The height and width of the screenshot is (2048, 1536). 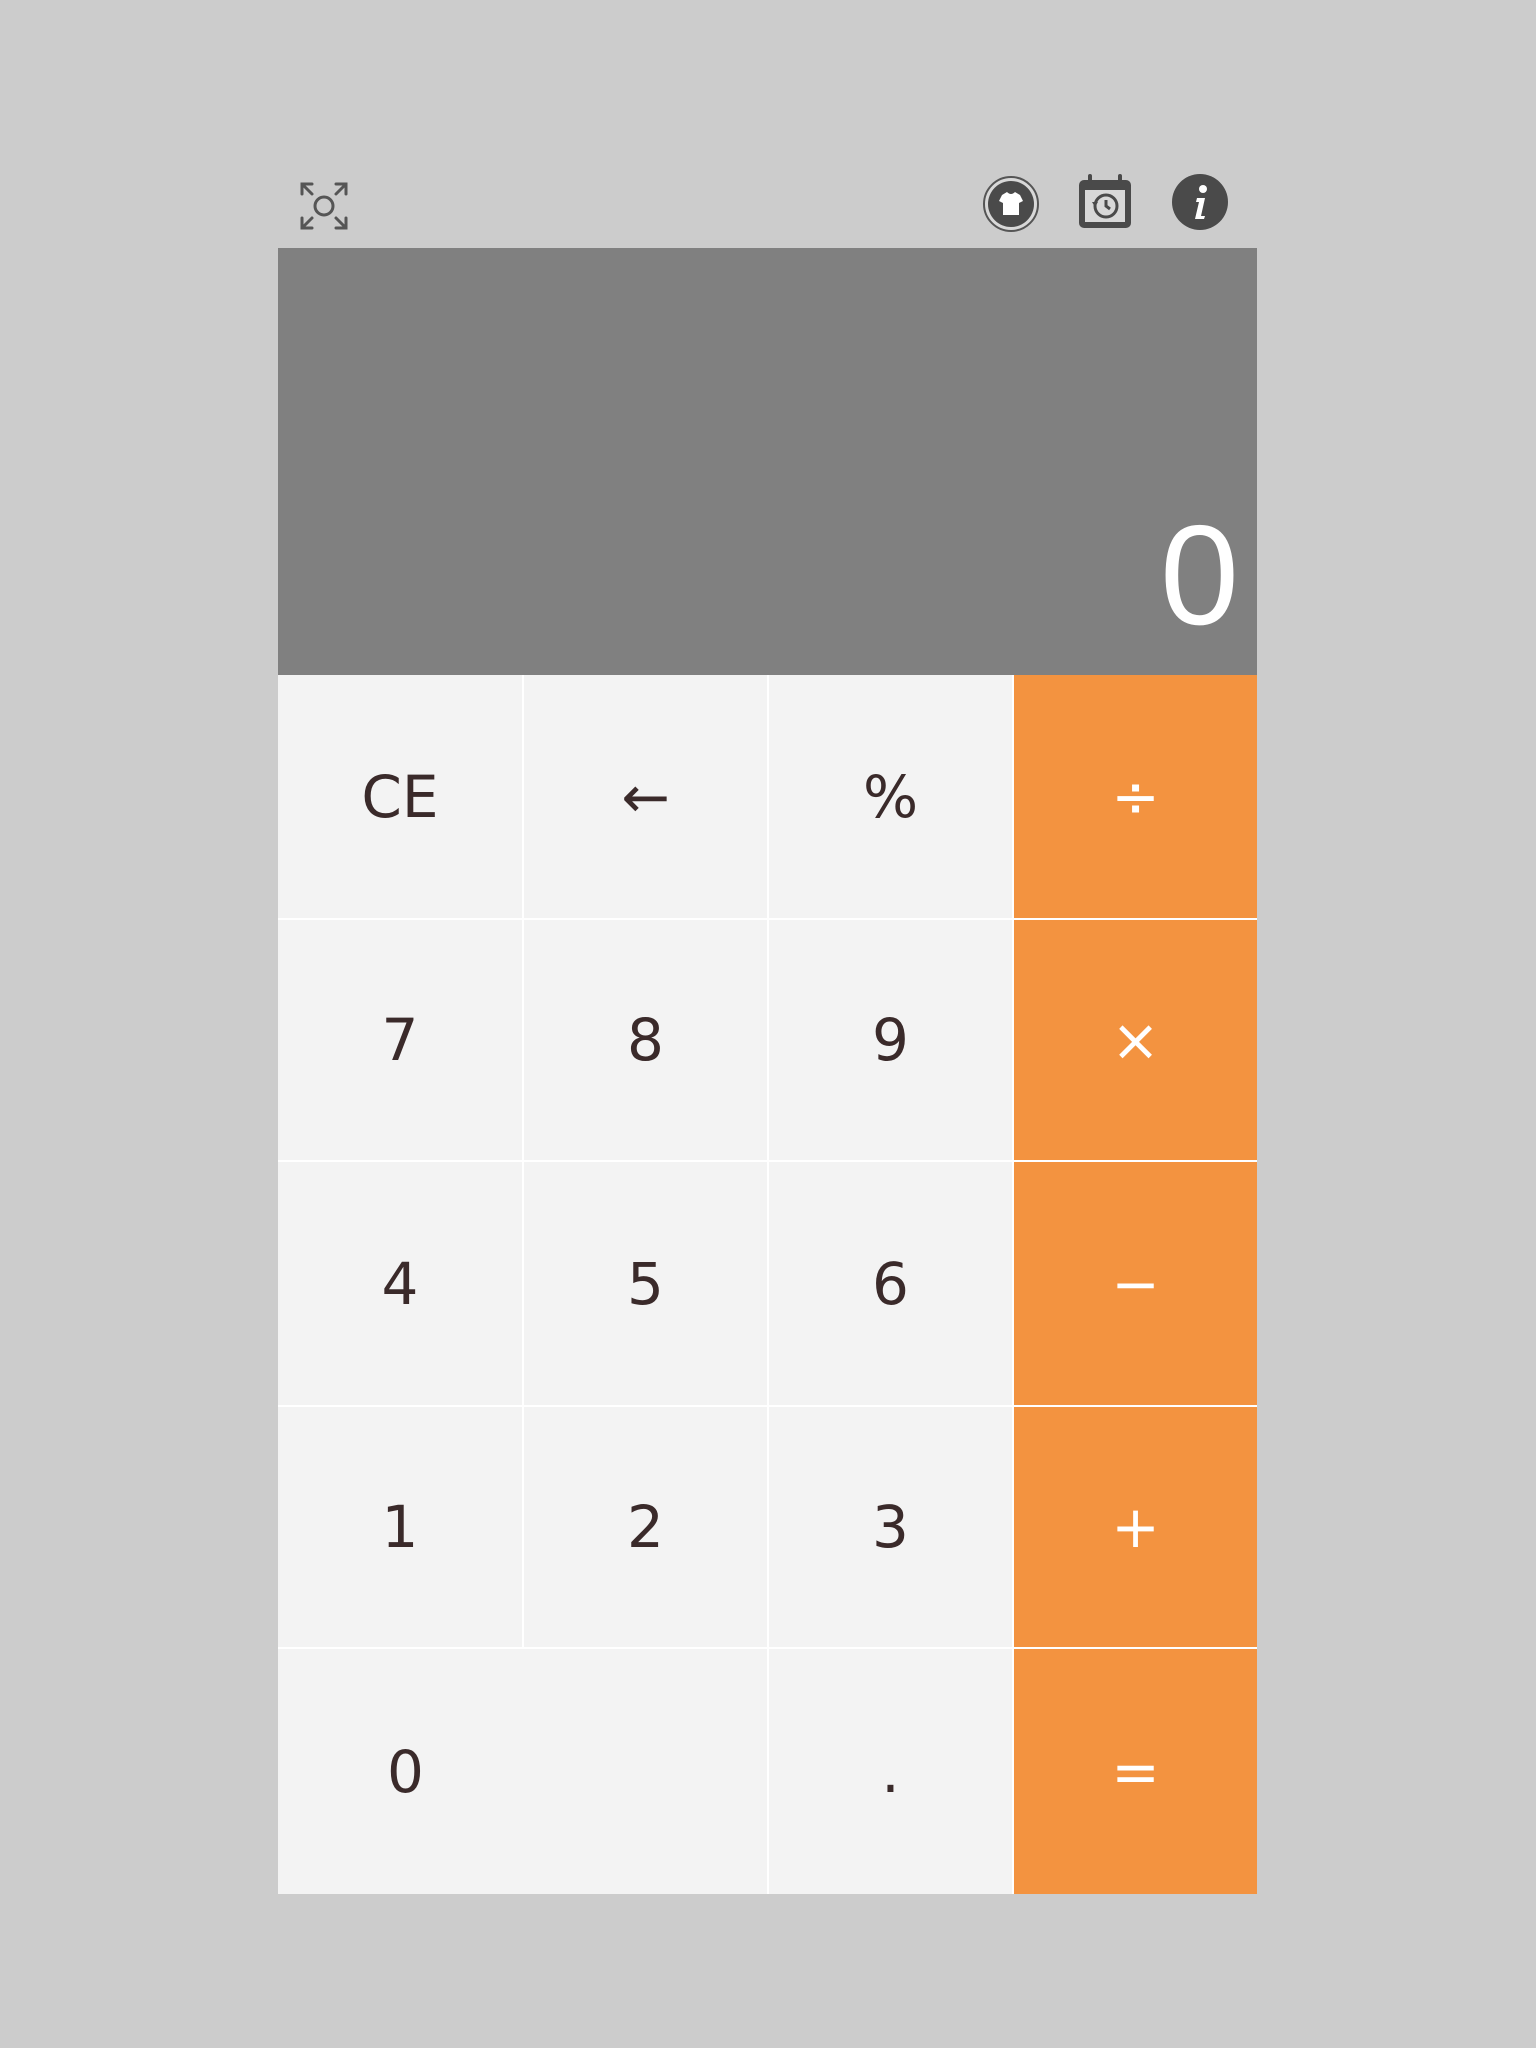 I want to click on digit-6-button: 6, so click(x=890, y=1283).